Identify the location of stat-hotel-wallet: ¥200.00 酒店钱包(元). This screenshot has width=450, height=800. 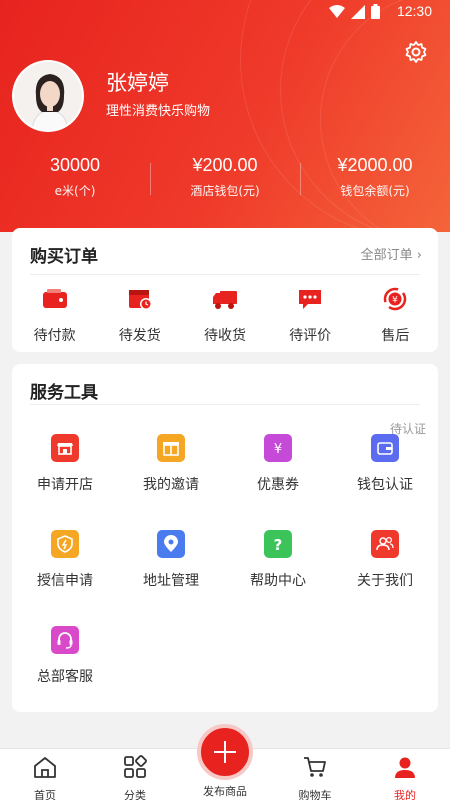
(225, 180).